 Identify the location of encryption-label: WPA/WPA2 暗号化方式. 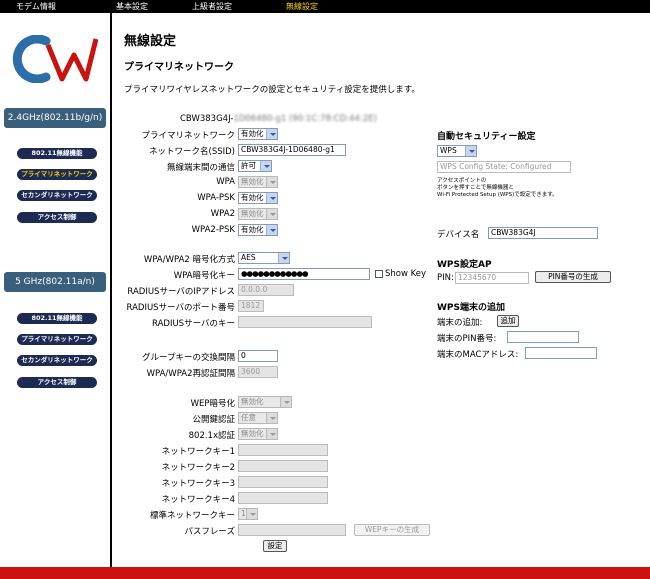
(189, 260).